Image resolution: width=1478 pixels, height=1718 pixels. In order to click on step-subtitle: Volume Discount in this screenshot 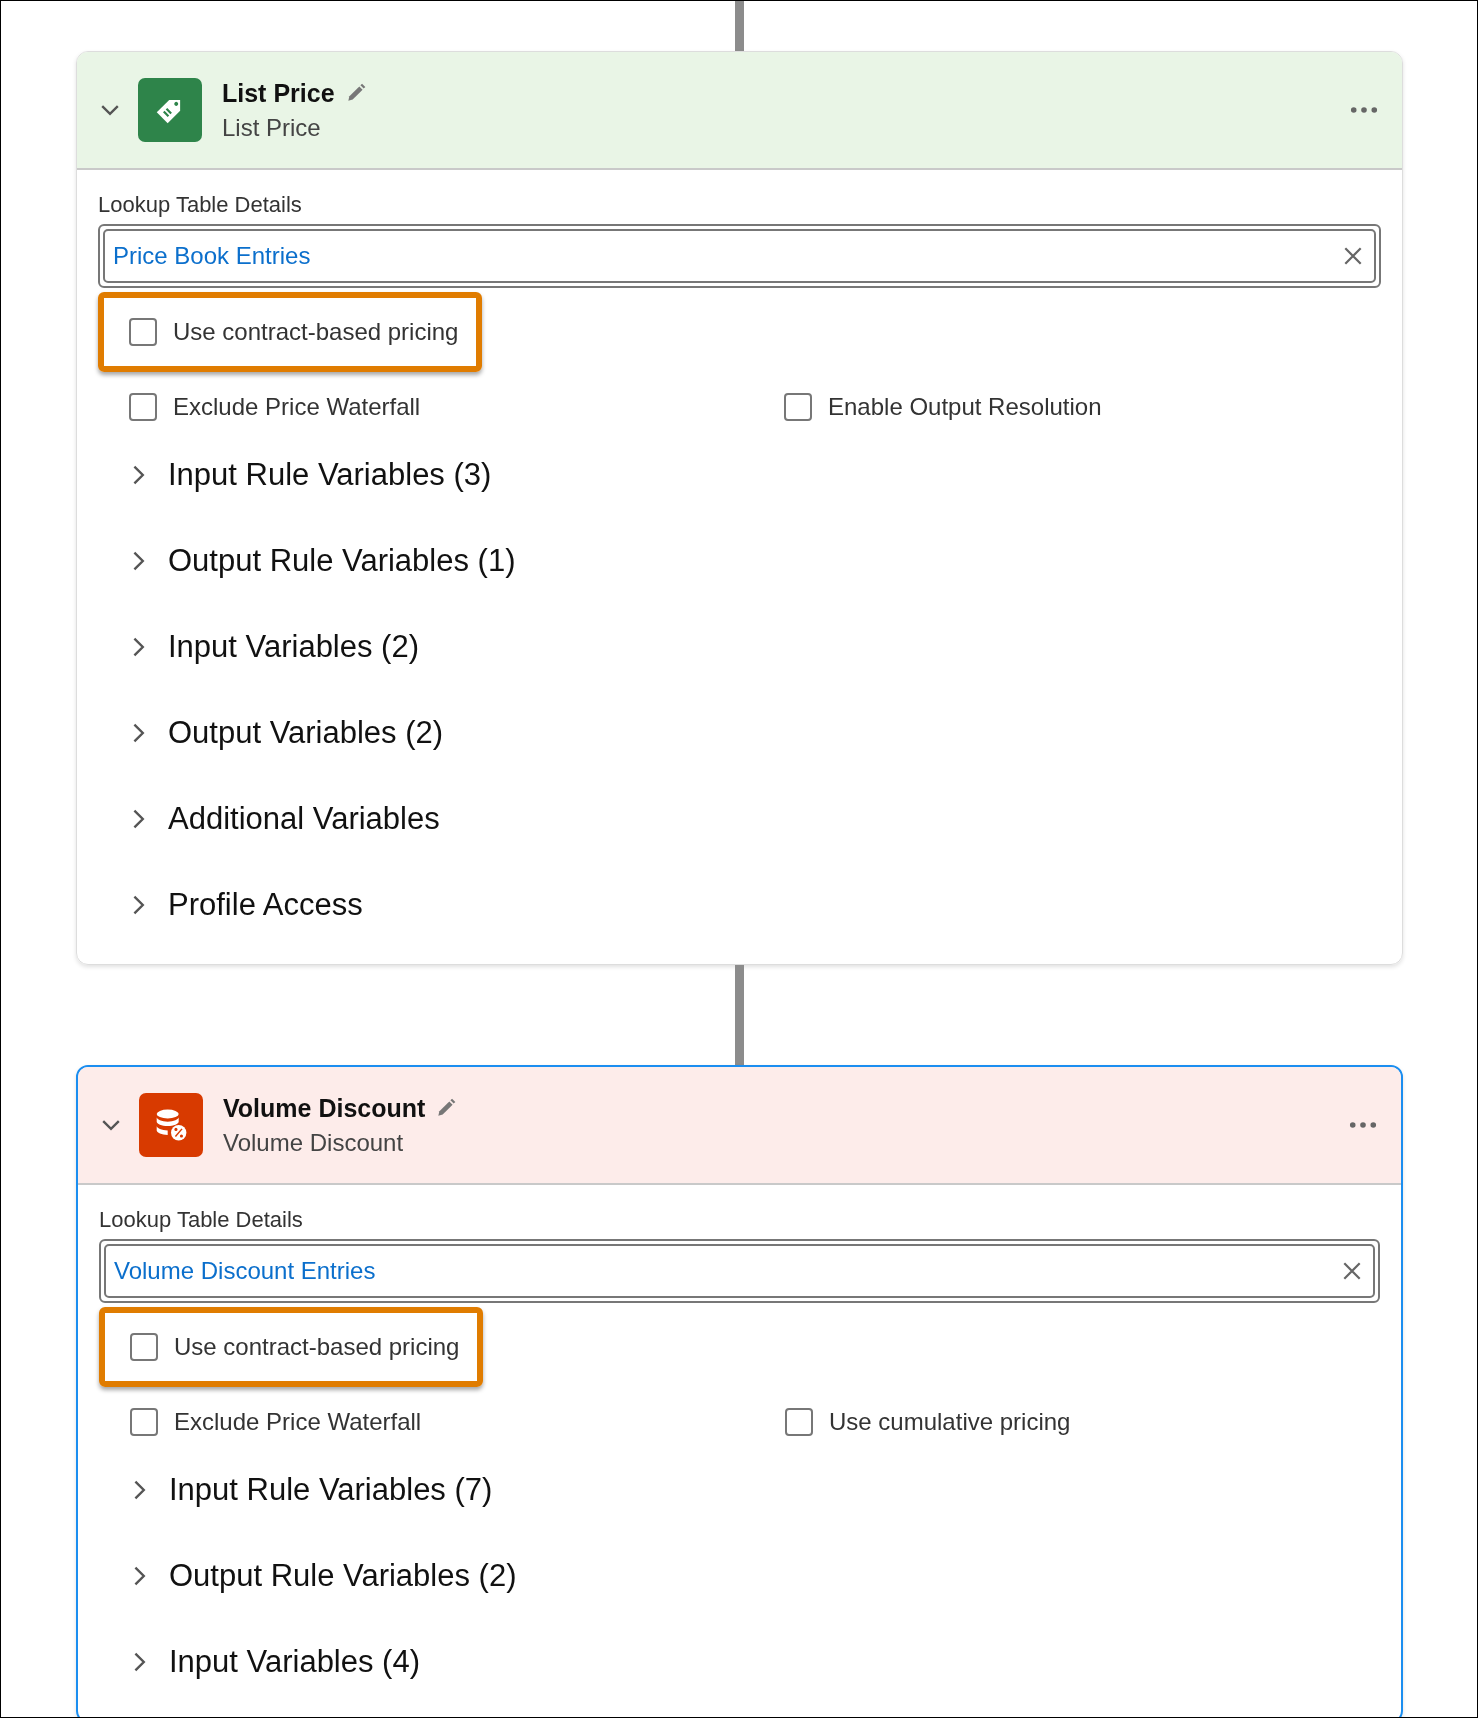, I will do `click(314, 1142)`.